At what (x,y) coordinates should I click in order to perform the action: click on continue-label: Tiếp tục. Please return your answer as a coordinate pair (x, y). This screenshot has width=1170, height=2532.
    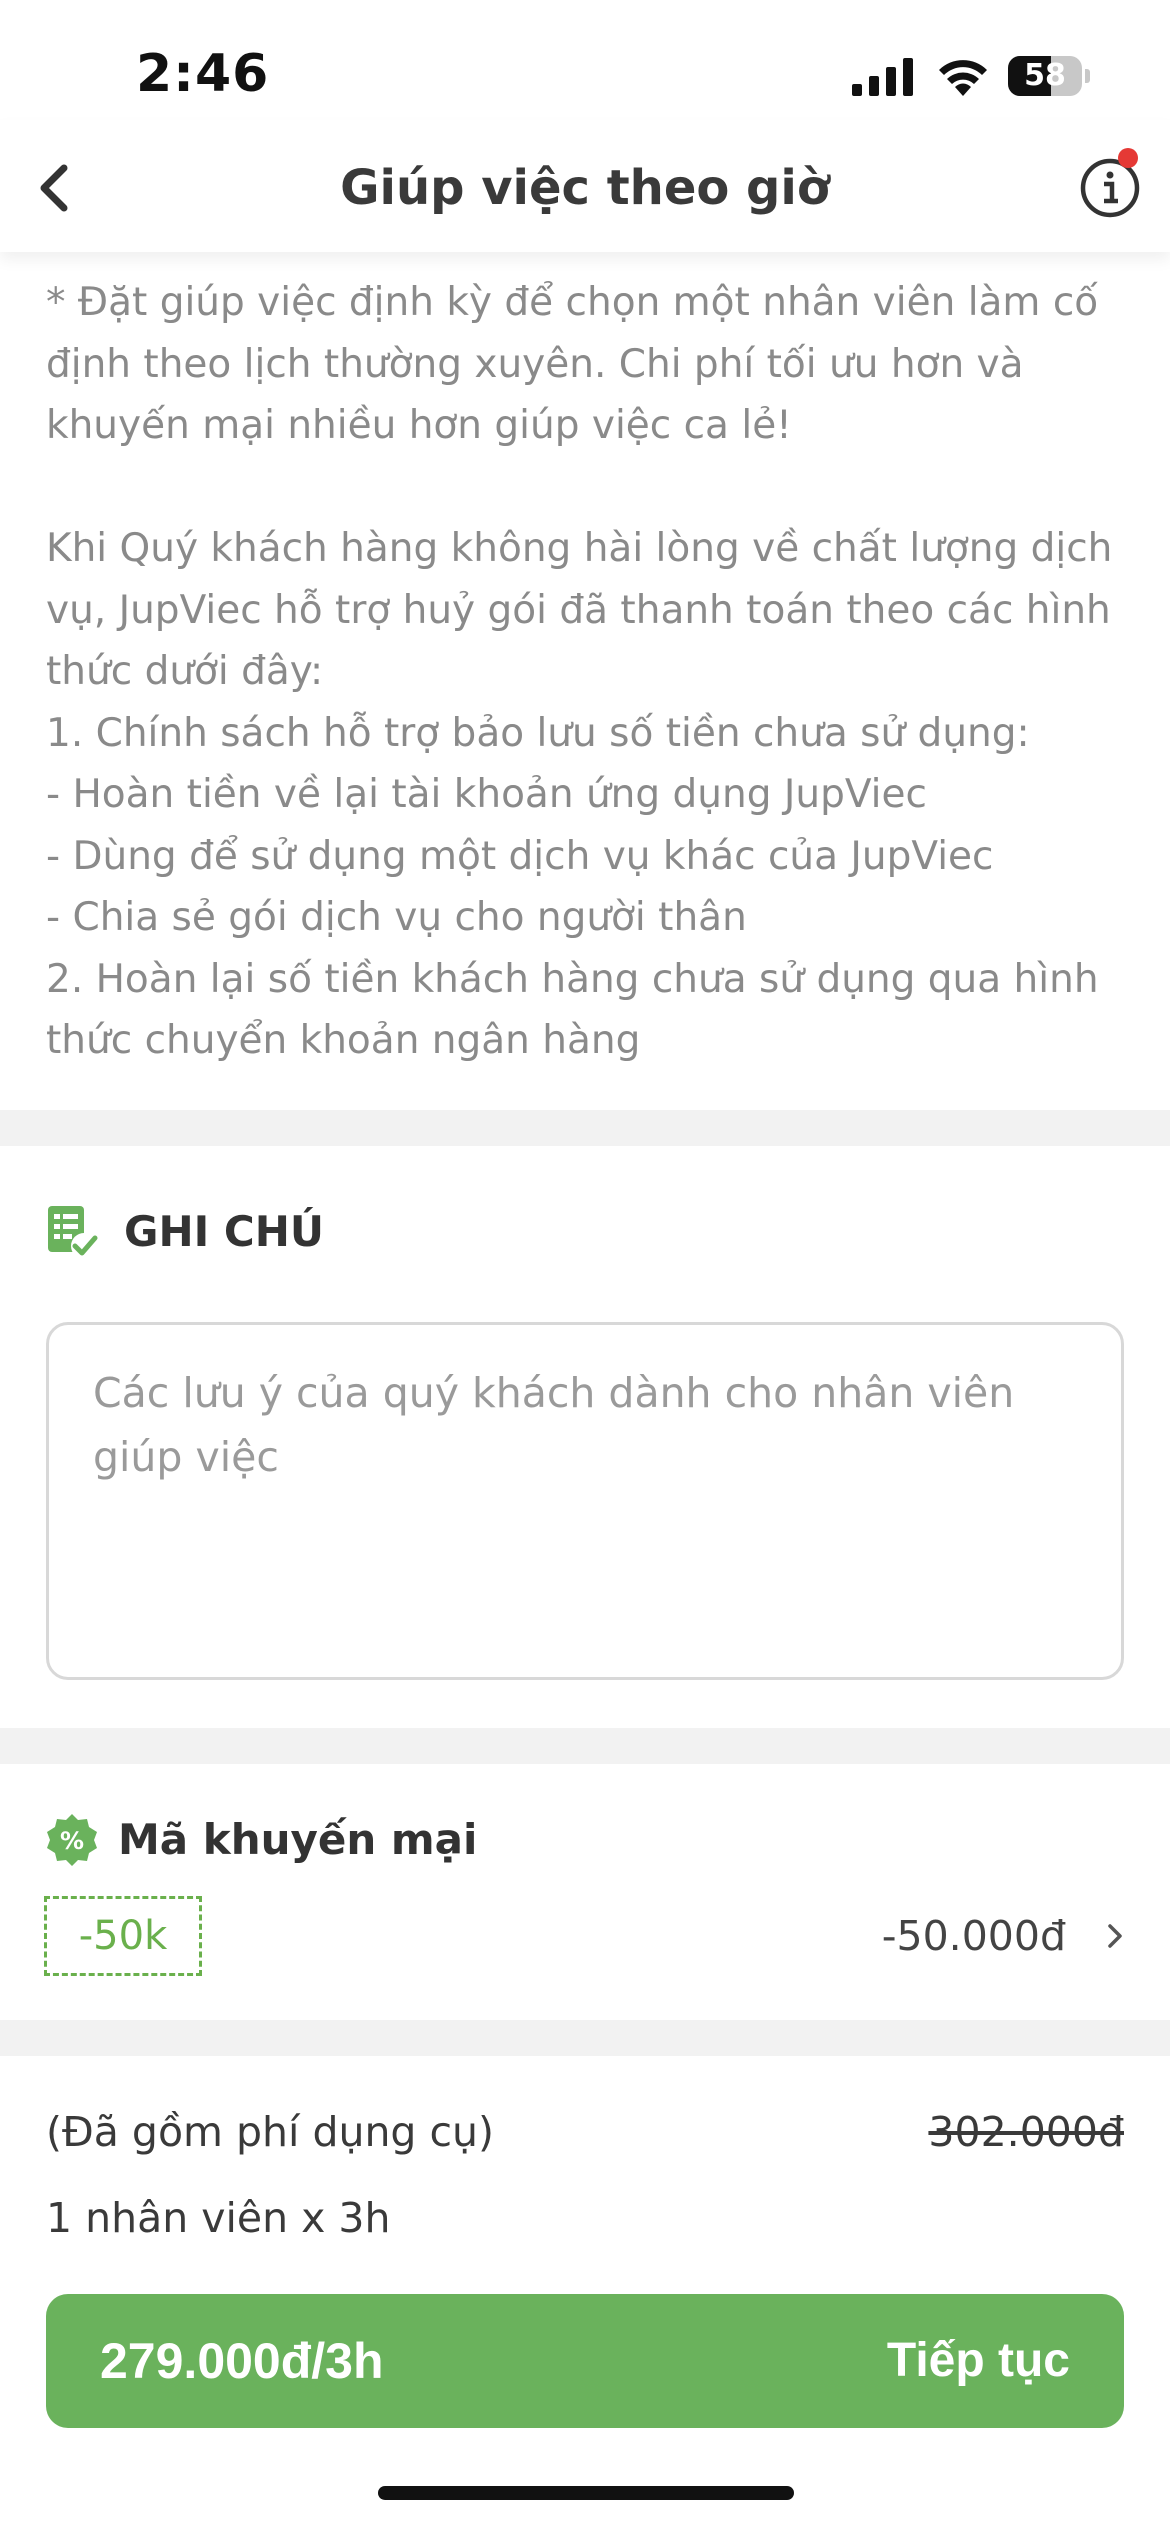
    Looking at the image, I should click on (978, 2360).